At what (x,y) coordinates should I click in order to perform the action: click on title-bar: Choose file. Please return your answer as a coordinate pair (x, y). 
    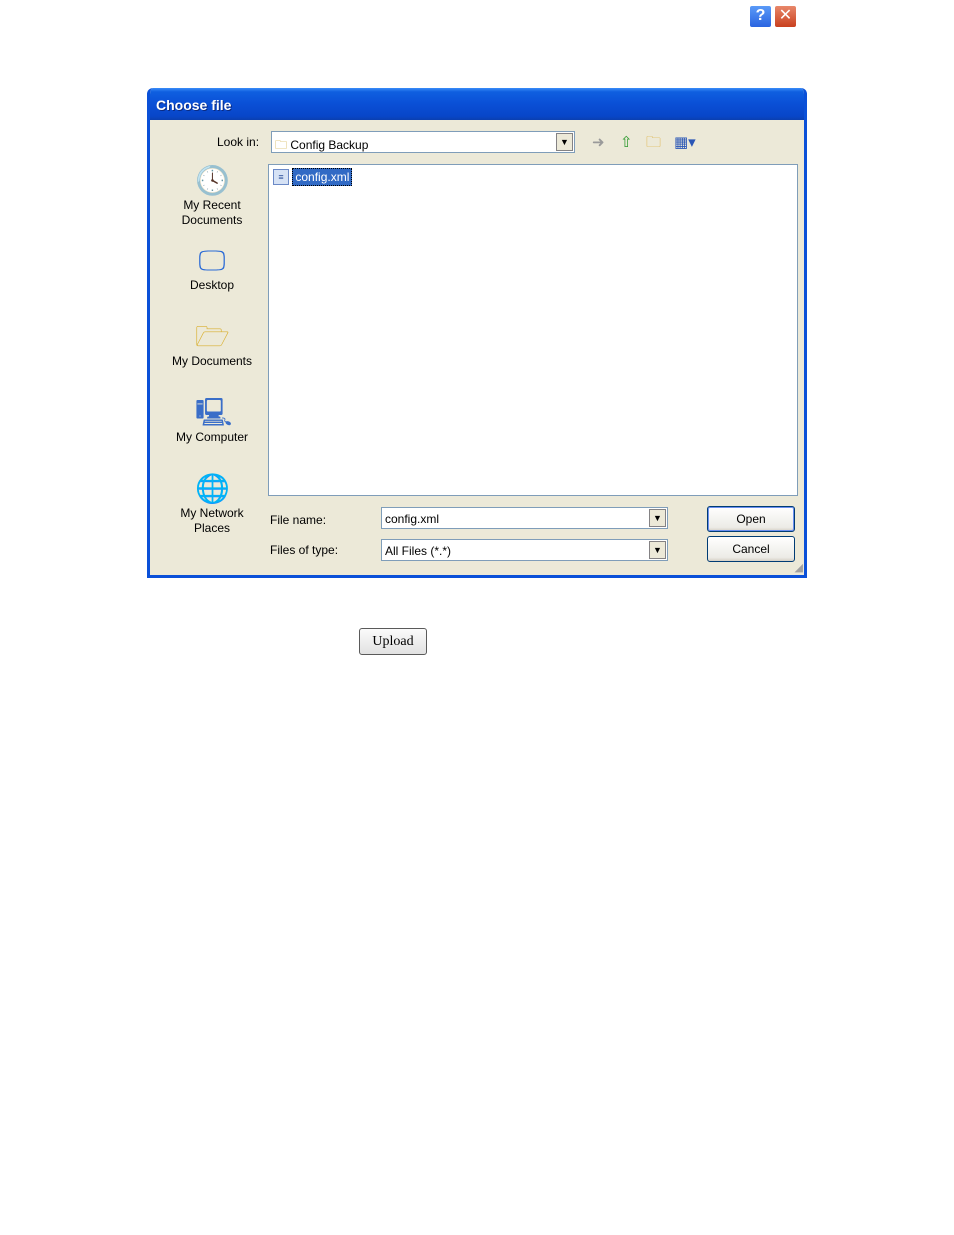
    Looking at the image, I should click on (477, 104).